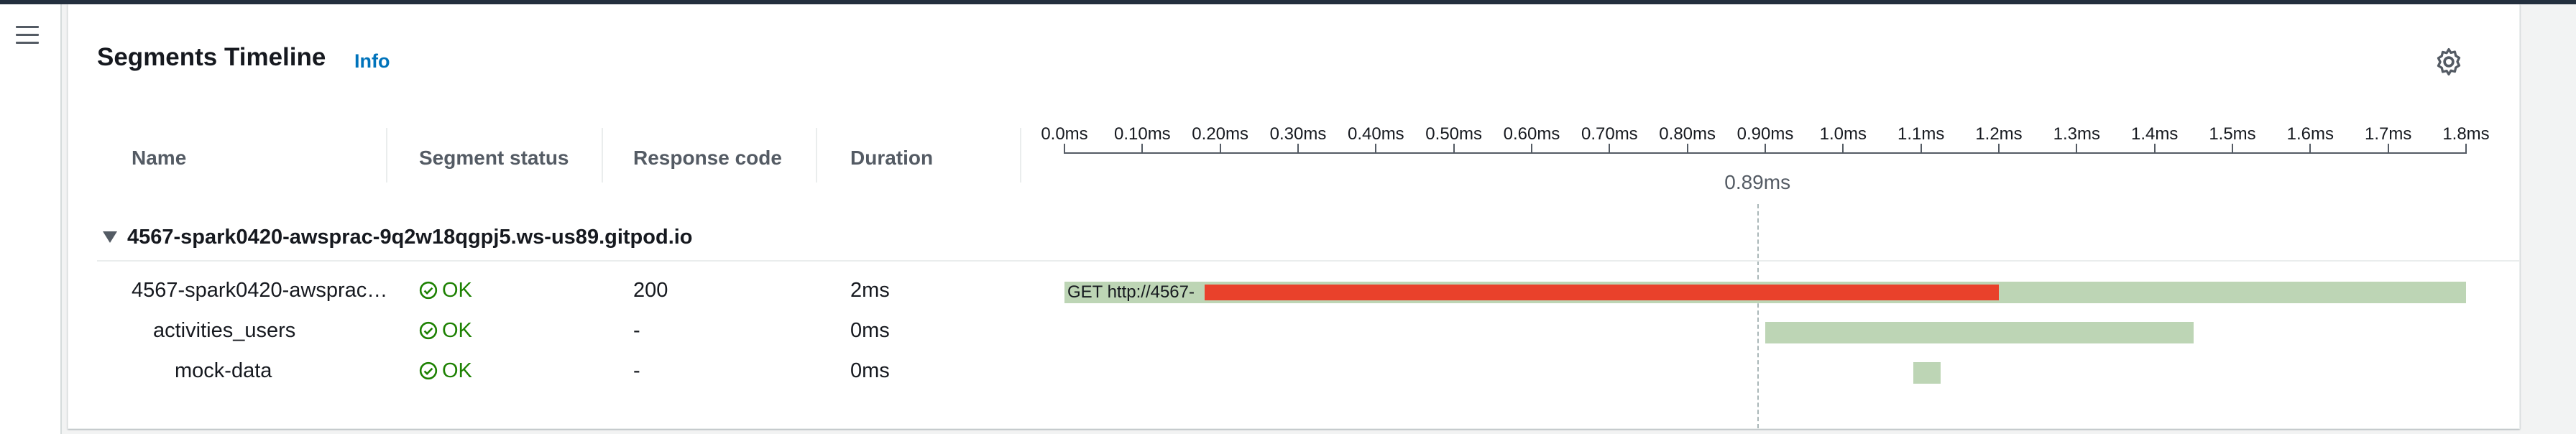  What do you see at coordinates (211, 57) in the screenshot?
I see `panel-title: Segments Timeline` at bounding box center [211, 57].